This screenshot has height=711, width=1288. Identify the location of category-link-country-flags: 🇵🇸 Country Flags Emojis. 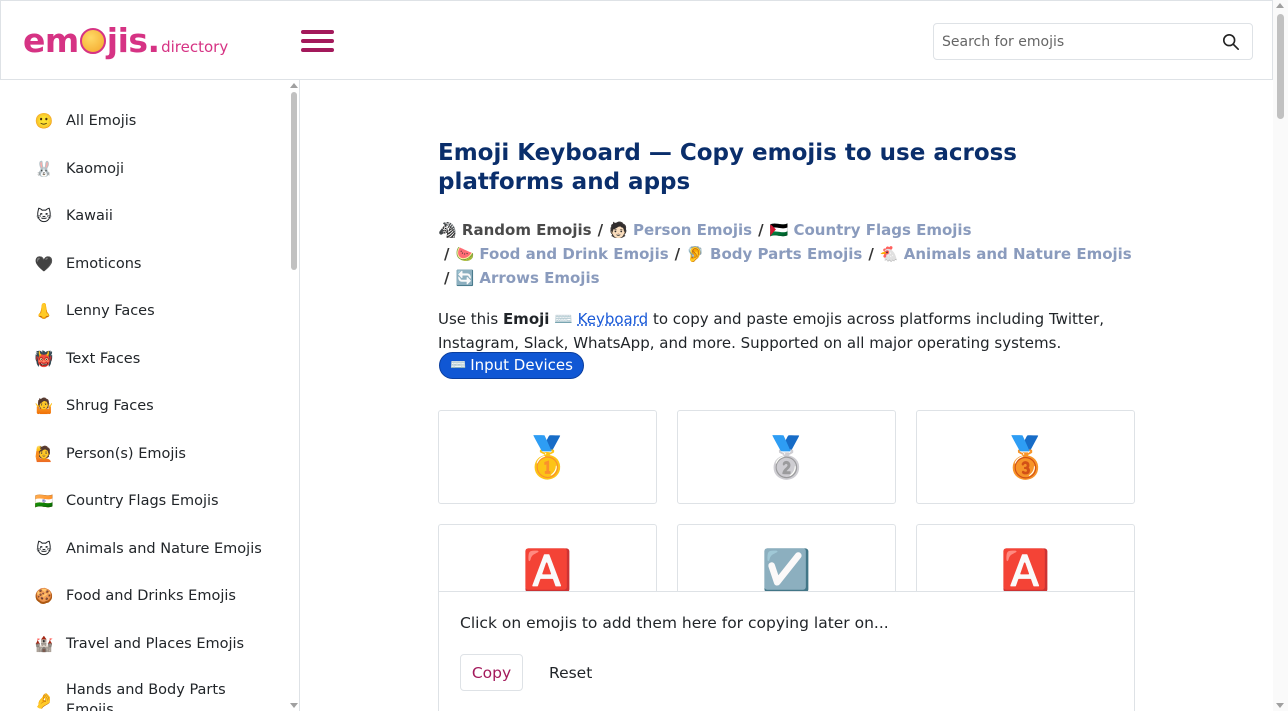
(871, 230).